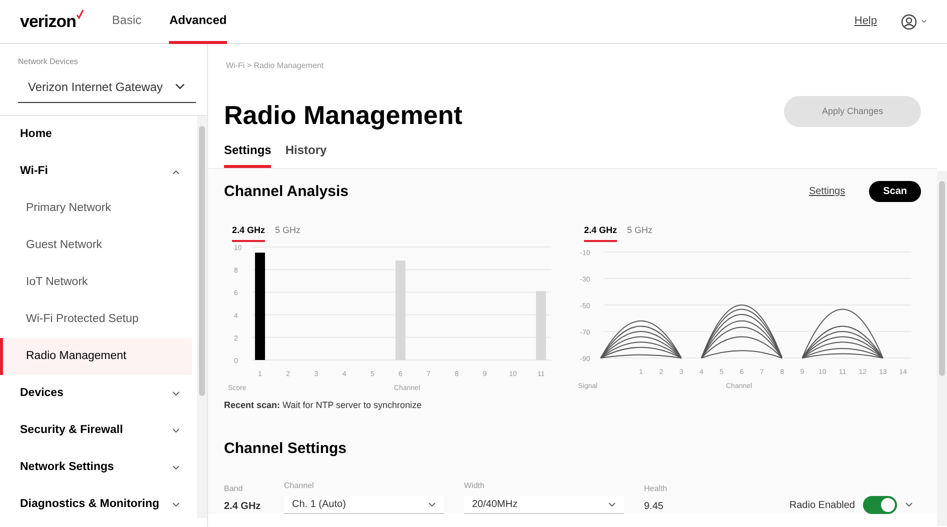 This screenshot has width=947, height=527. I want to click on account-icon, so click(909, 22).